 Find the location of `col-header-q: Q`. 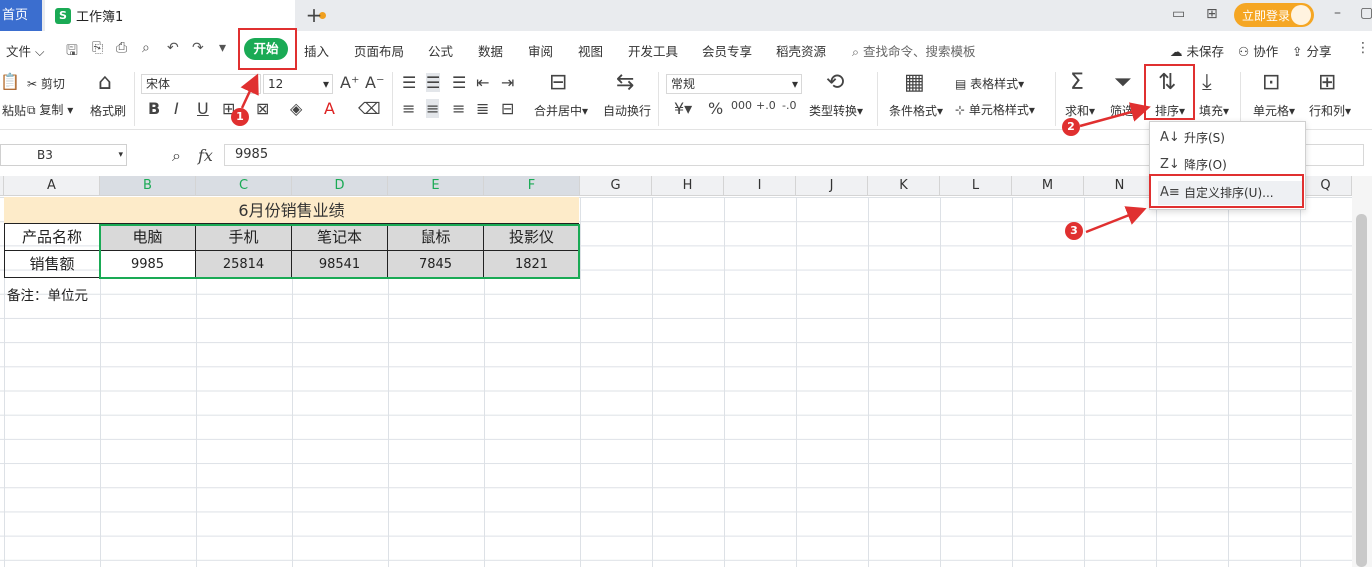

col-header-q: Q is located at coordinates (1326, 186).